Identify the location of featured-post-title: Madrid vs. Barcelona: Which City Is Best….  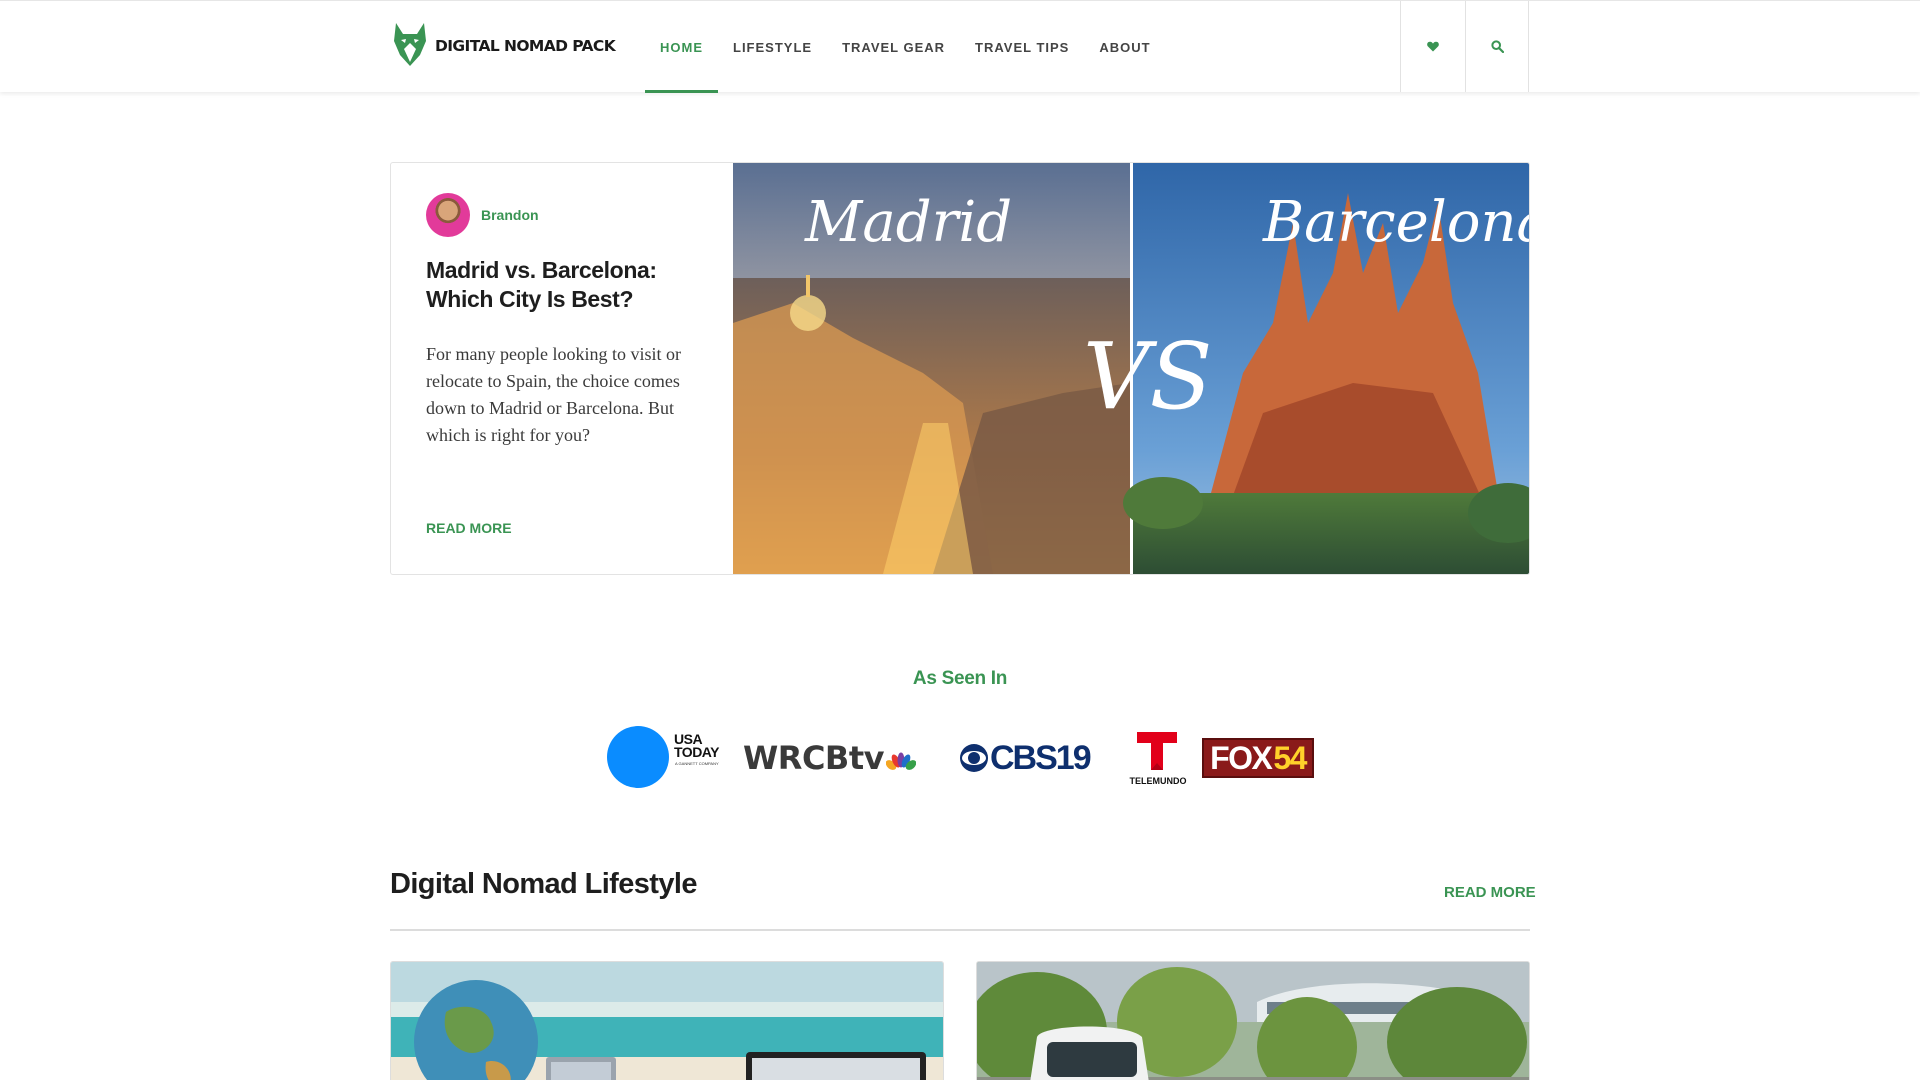
(562, 285).